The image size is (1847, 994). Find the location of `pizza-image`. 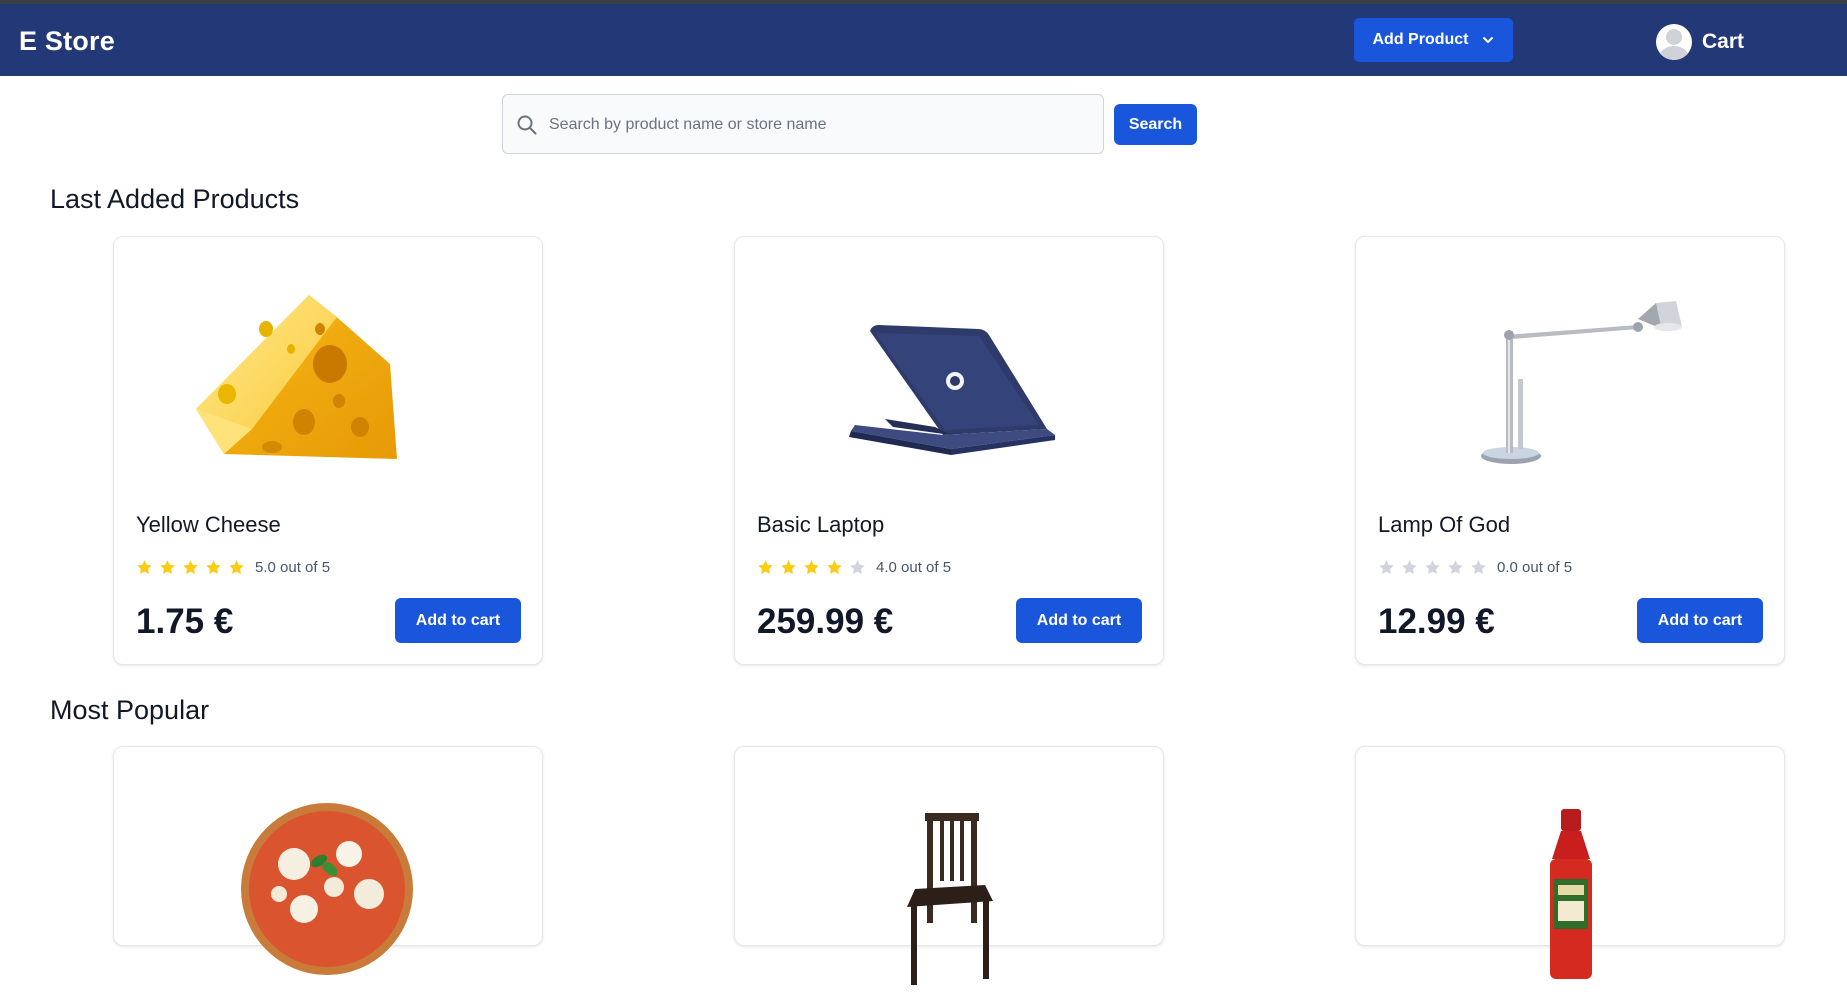

pizza-image is located at coordinates (328, 879).